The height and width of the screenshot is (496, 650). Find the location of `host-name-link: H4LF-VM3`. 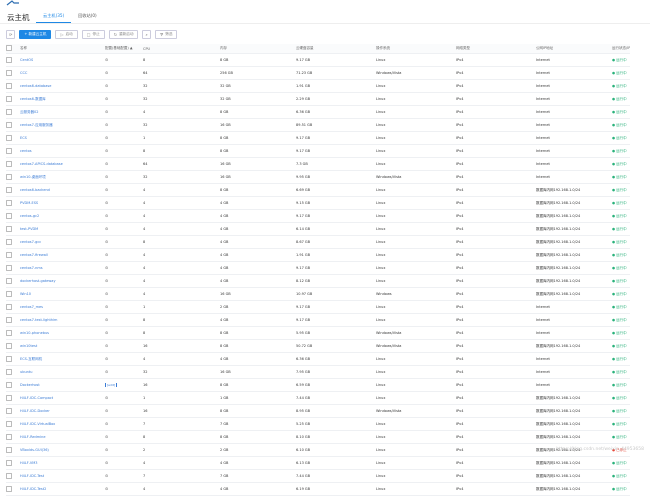

host-name-link: H4LF-VM3 is located at coordinates (62, 463).